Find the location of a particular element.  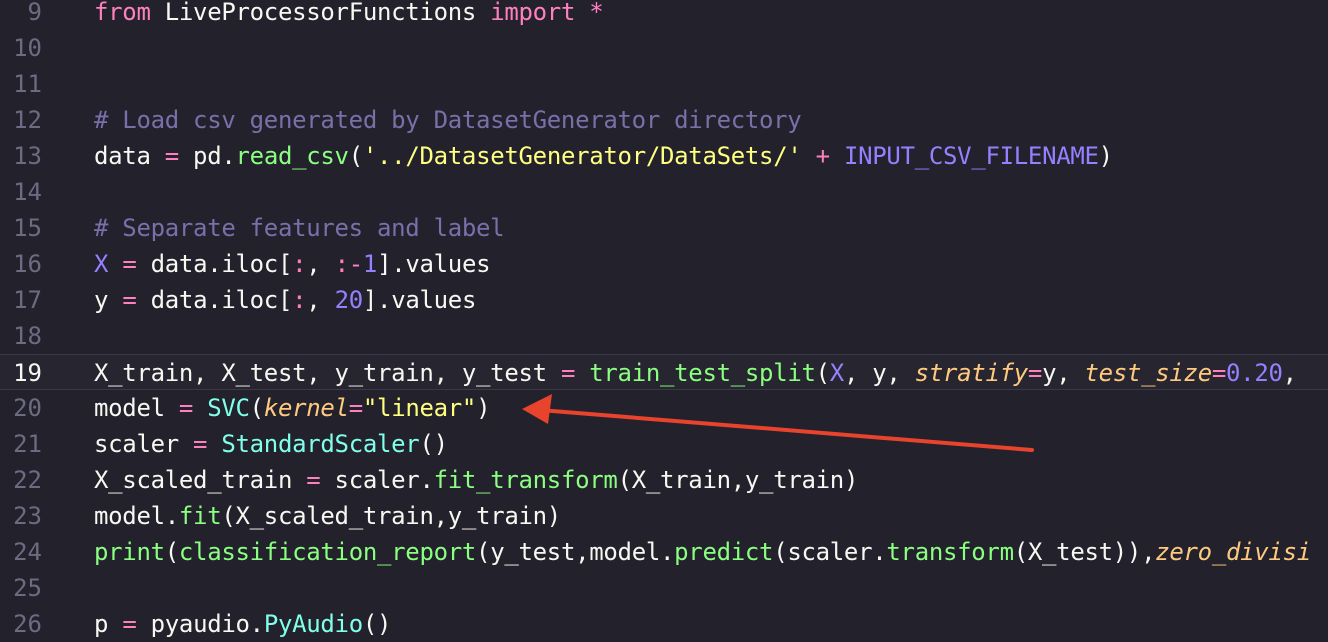

code-token: , y, is located at coordinates (879, 373).